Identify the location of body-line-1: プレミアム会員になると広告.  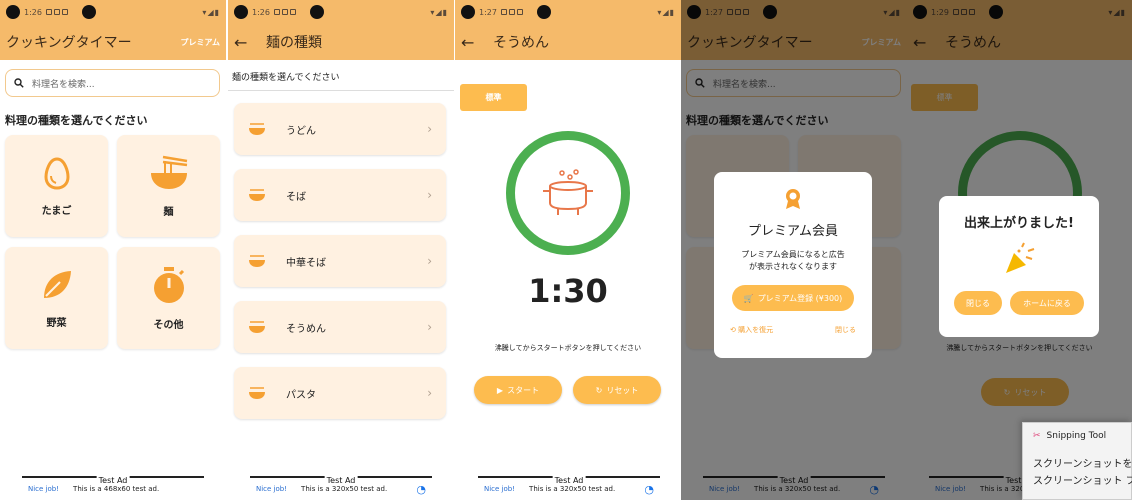
(793, 254).